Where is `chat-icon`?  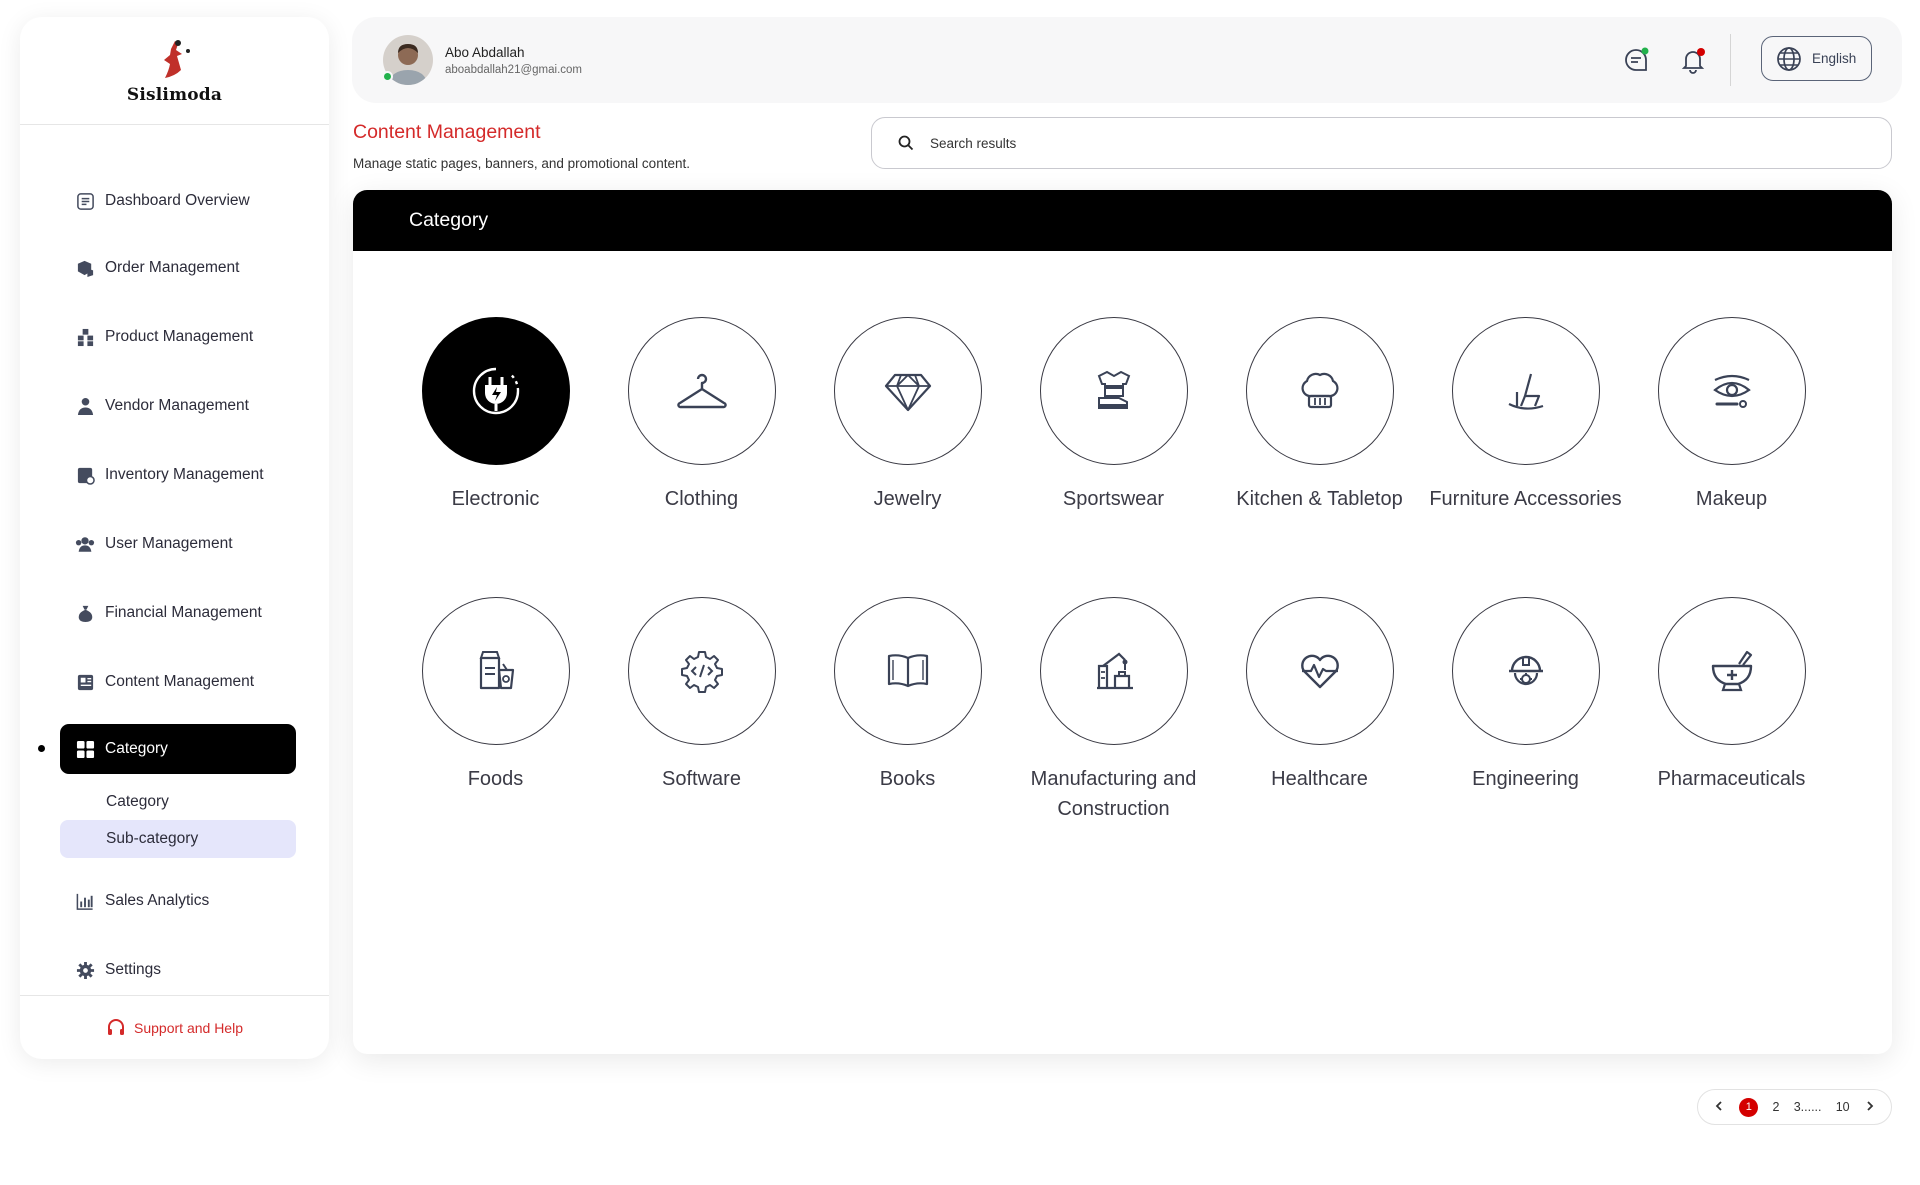 chat-icon is located at coordinates (1637, 59).